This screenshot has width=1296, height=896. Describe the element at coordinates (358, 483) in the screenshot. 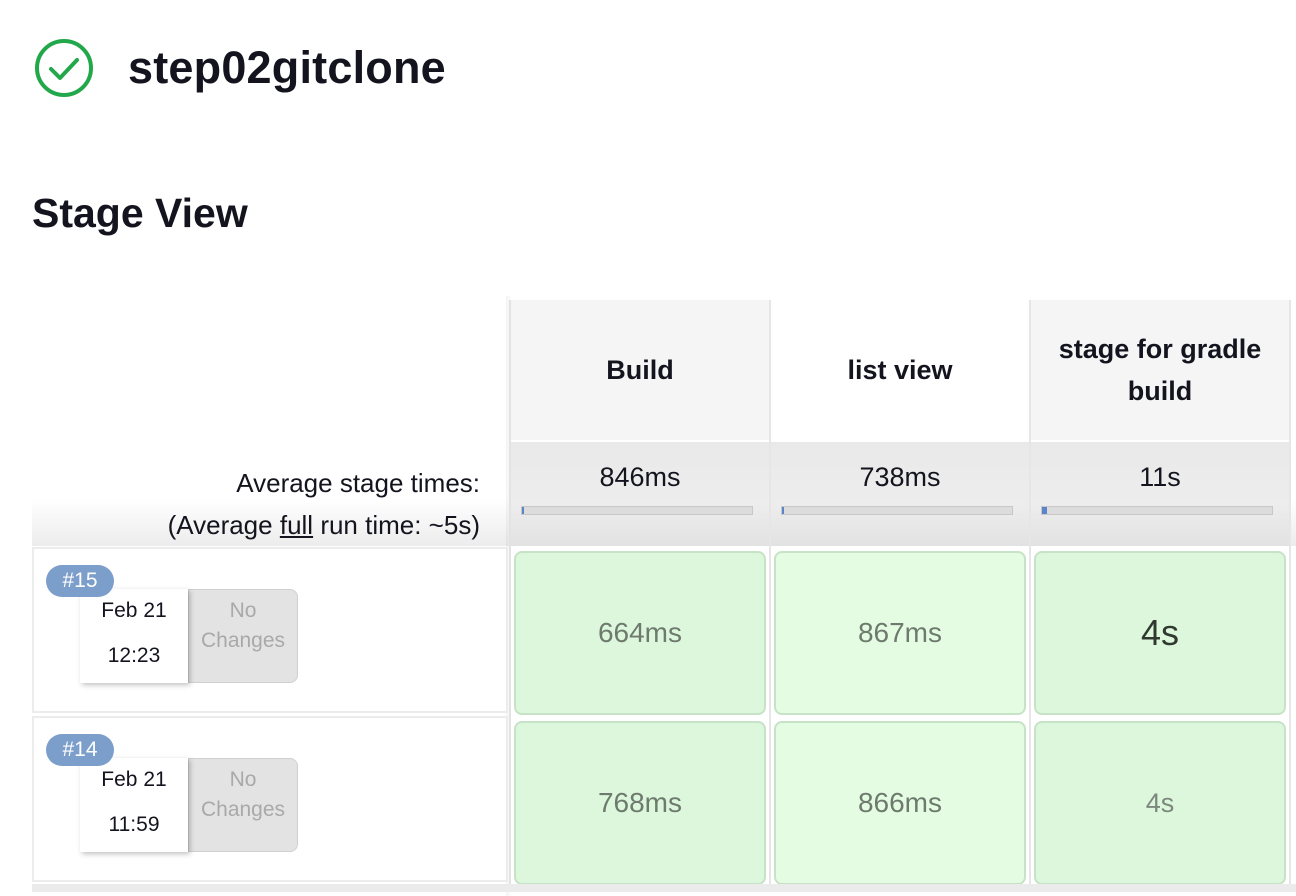

I see `average-stage-label: Average stage times:` at that location.